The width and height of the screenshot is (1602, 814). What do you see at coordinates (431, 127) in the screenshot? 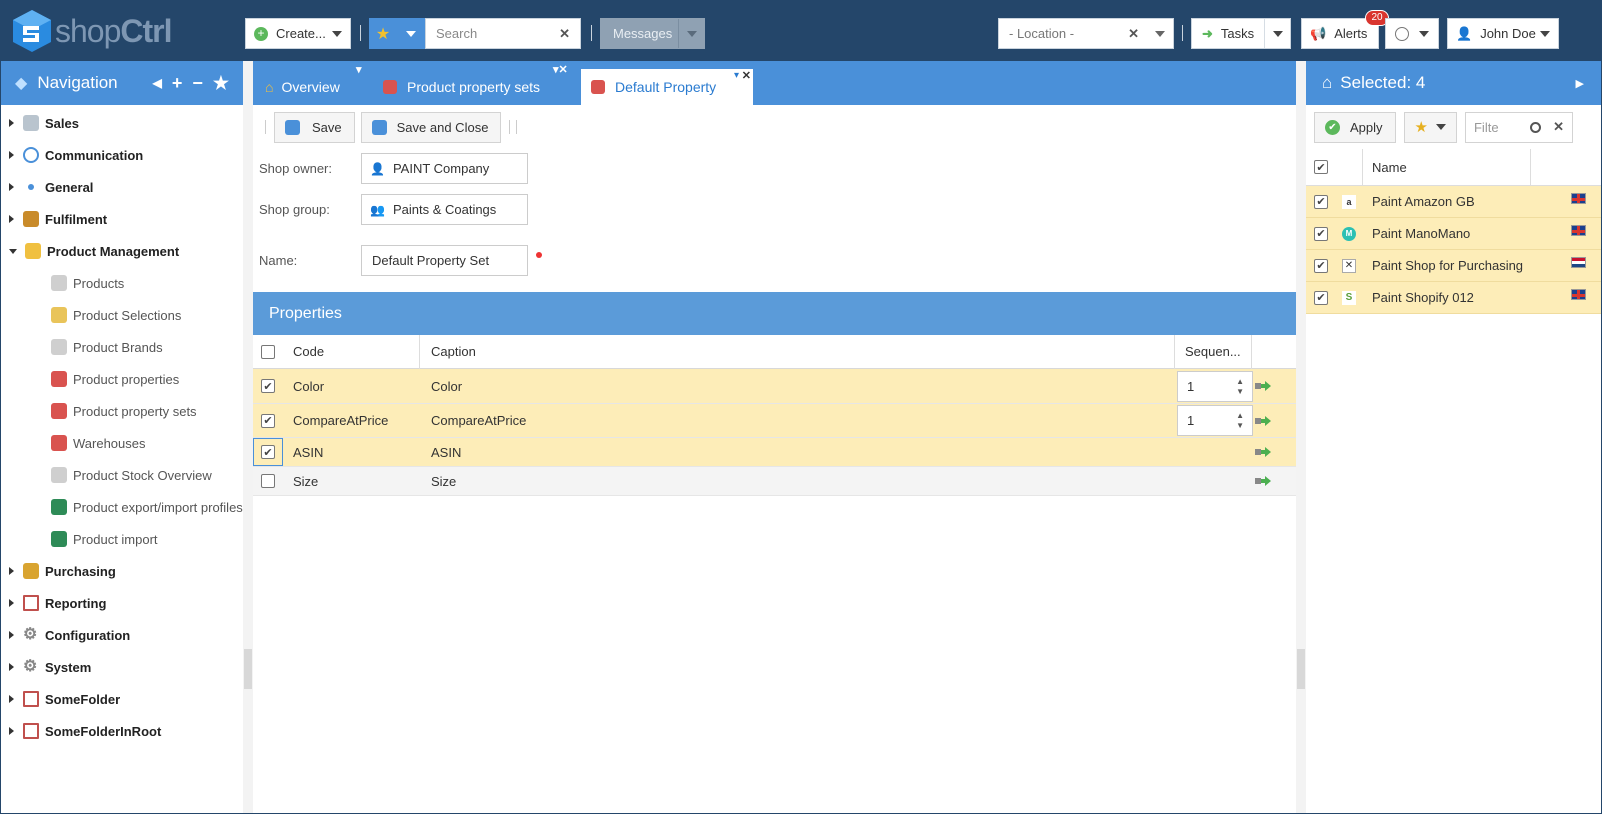
I see `save-and-close-button: Save and Close` at bounding box center [431, 127].